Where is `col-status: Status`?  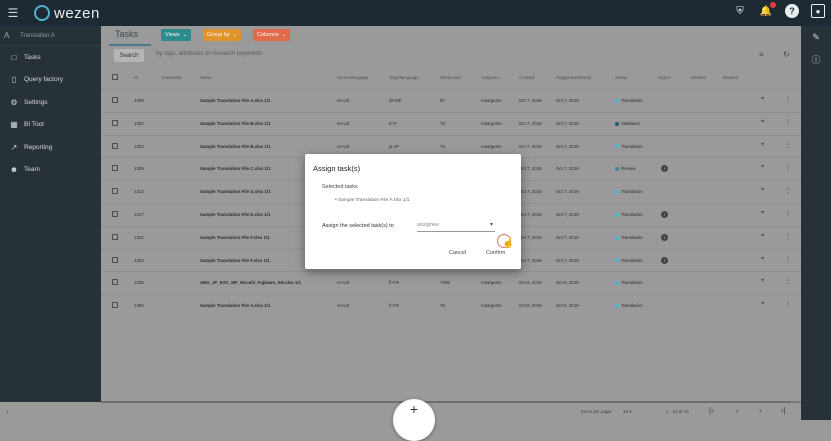 col-status: Status is located at coordinates (621, 77).